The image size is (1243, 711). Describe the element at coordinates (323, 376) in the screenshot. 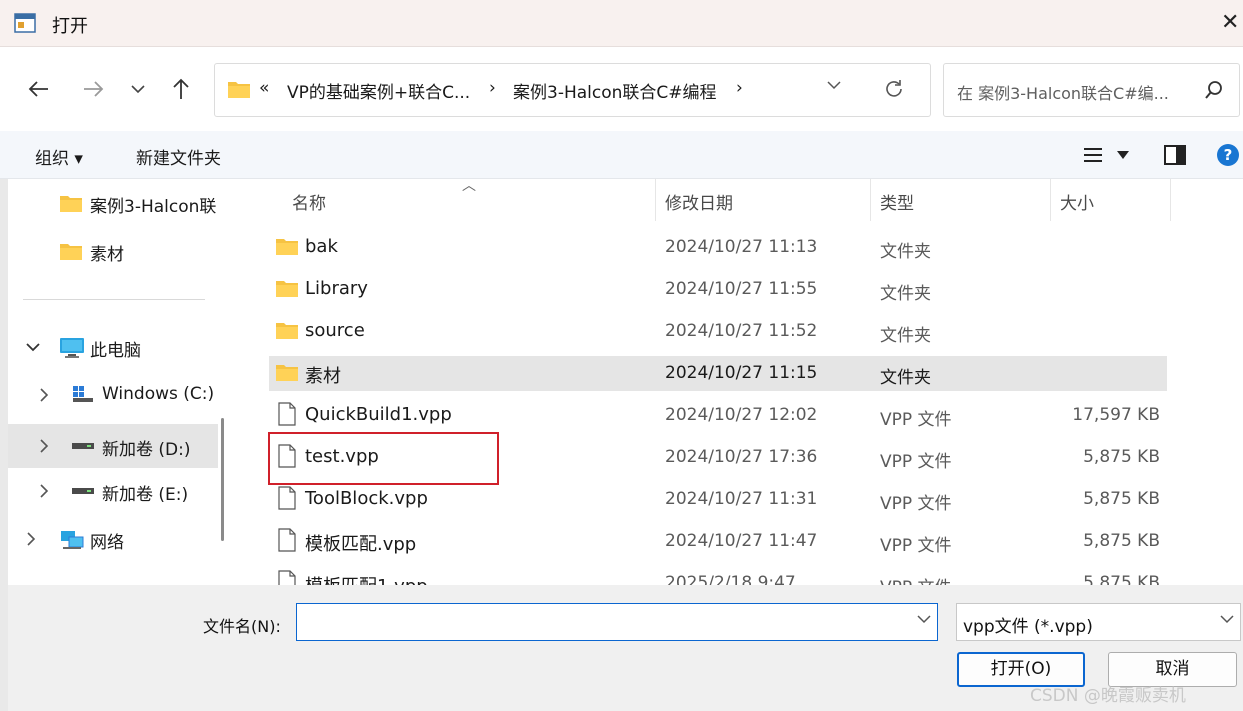

I see `file-name: 素材` at that location.